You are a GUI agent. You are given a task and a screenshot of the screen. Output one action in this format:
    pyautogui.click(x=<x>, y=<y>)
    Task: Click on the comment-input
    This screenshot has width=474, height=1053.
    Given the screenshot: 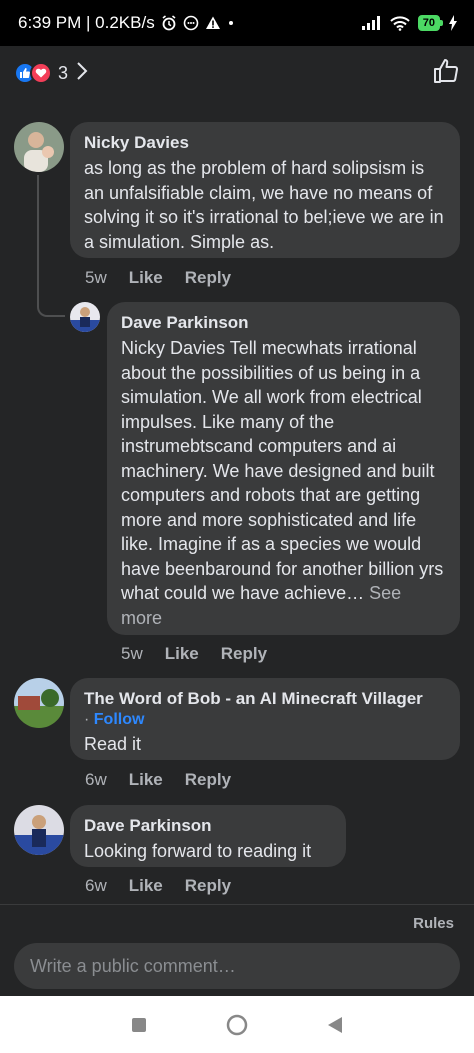 What is the action you would take?
    pyautogui.click(x=237, y=966)
    